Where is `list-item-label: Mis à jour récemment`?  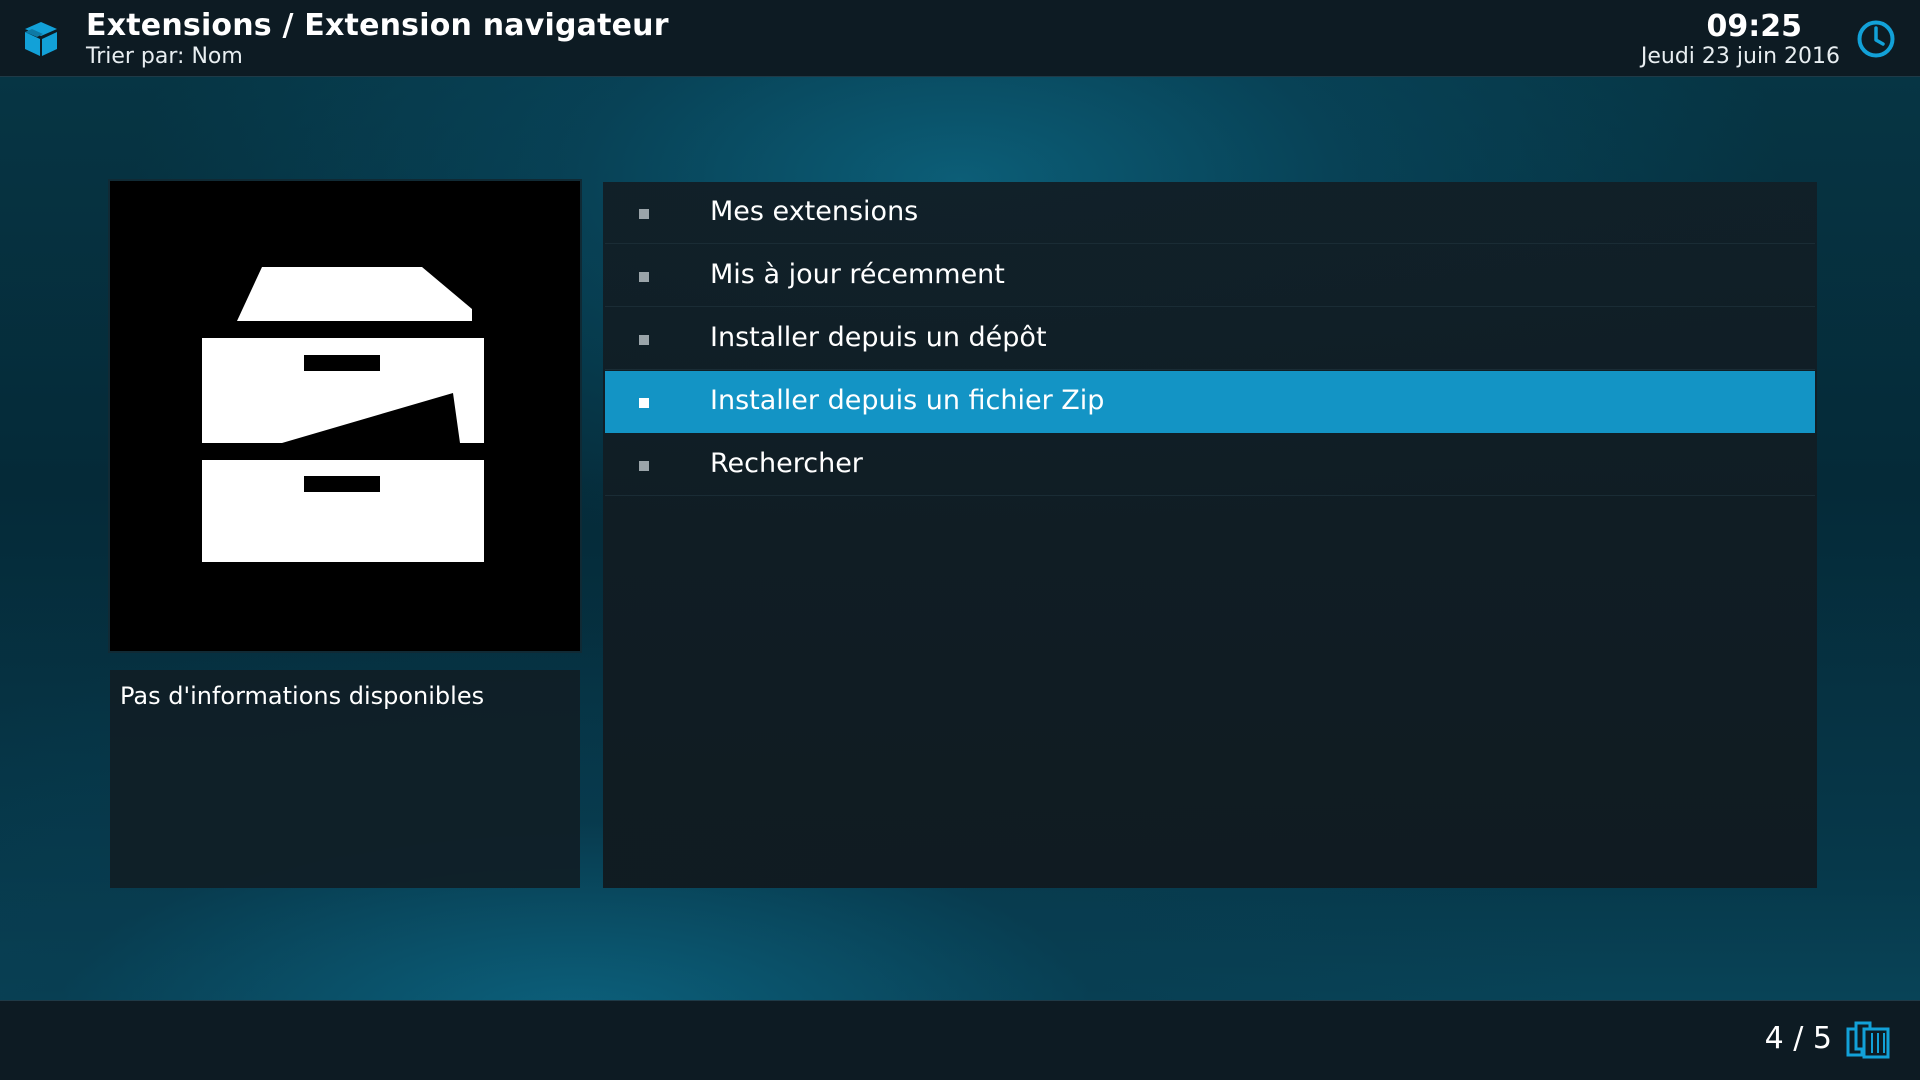 list-item-label: Mis à jour récemment is located at coordinates (857, 274).